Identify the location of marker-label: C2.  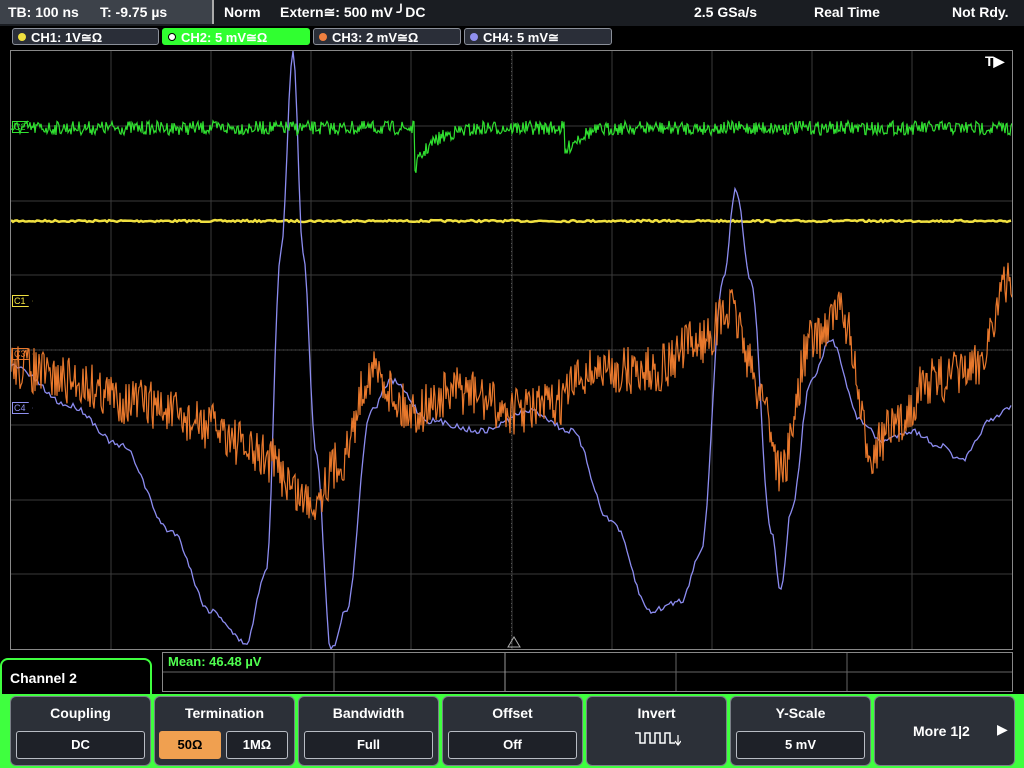
(20, 127).